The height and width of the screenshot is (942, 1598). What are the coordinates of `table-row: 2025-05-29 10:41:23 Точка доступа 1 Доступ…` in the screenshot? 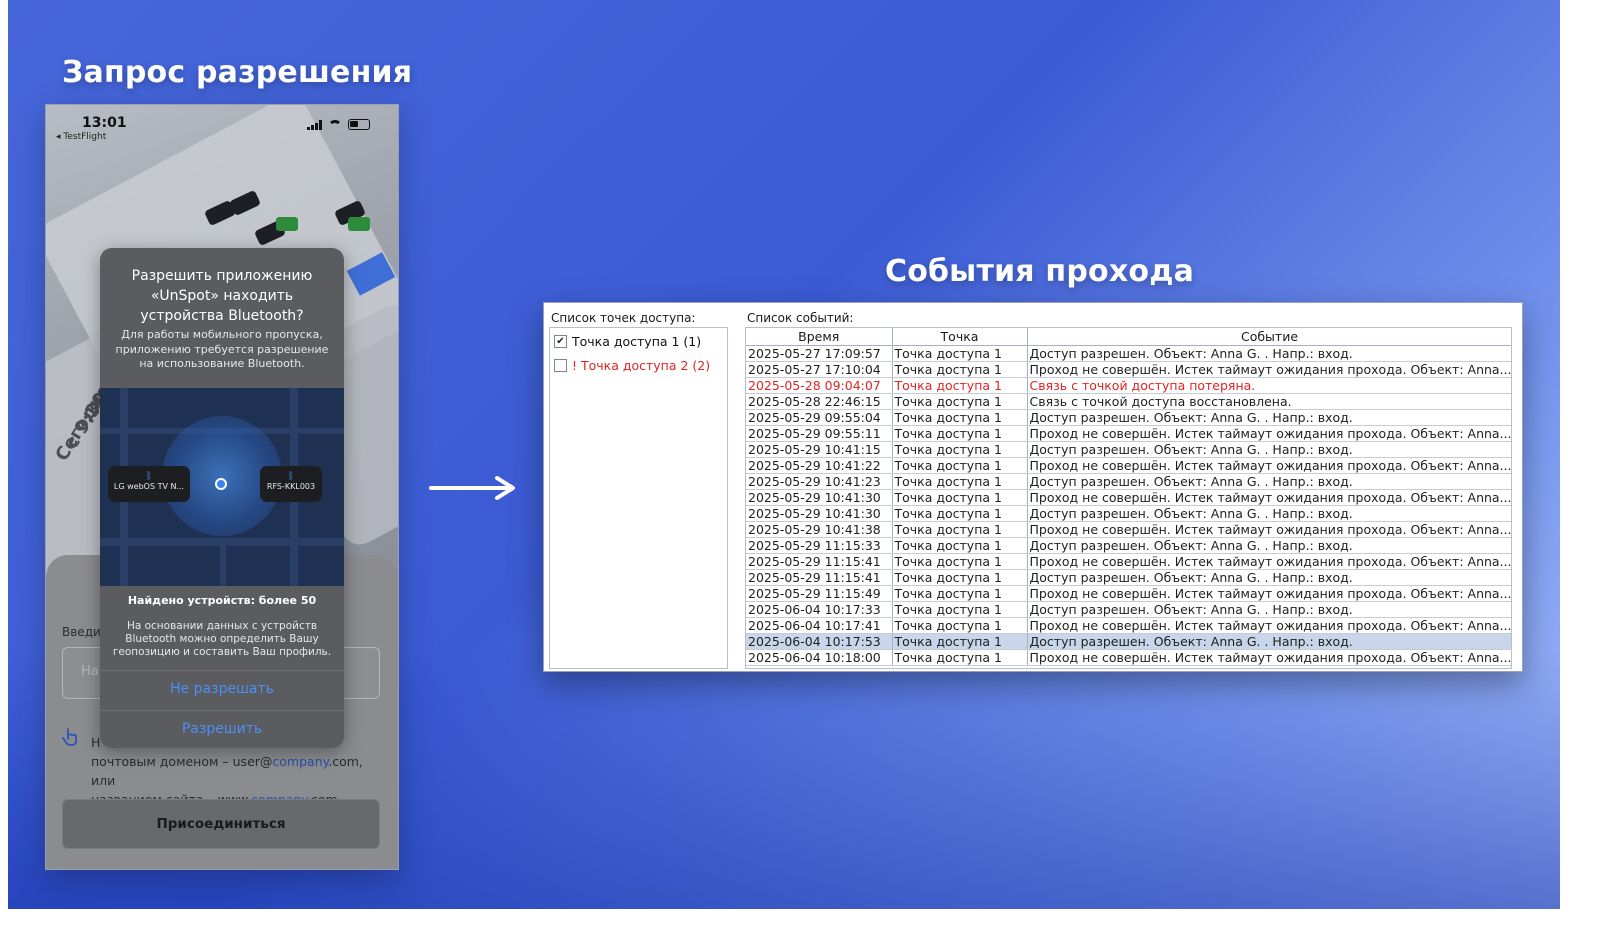 It's located at (1128, 481).